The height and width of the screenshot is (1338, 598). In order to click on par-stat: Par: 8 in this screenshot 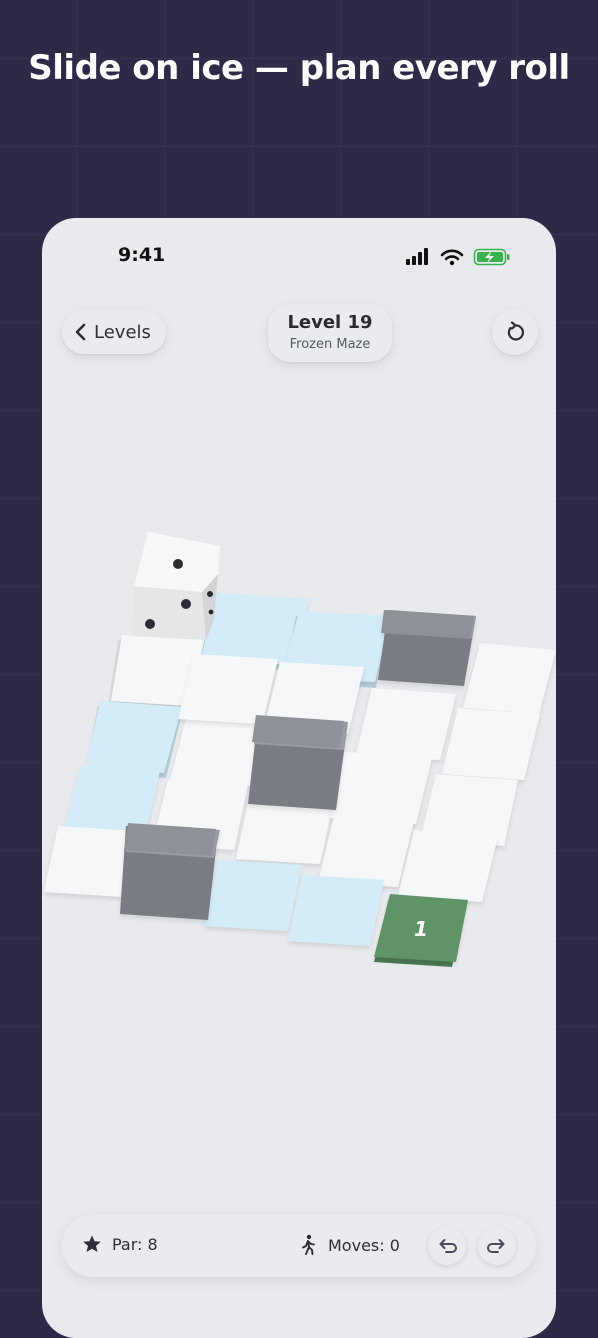, I will do `click(120, 1244)`.